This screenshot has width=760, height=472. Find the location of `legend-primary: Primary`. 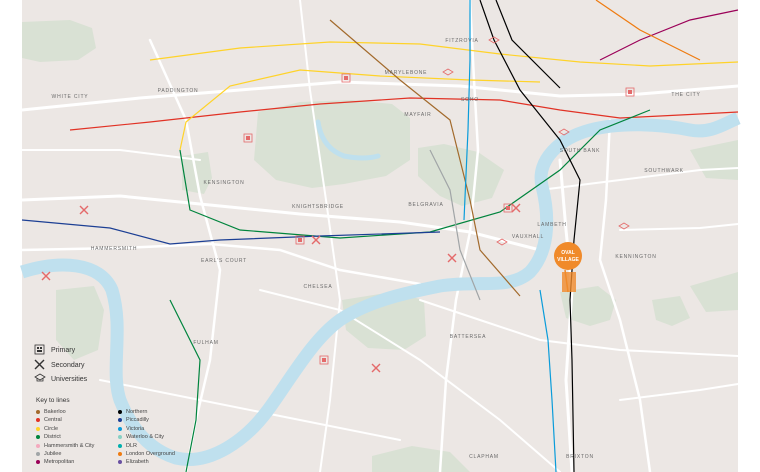

legend-primary: Primary is located at coordinates (54, 350).